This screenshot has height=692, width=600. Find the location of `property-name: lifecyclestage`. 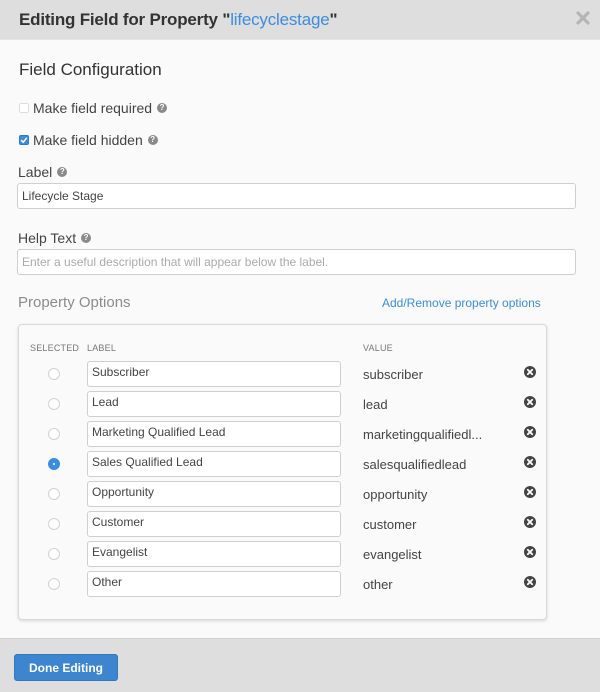

property-name: lifecyclestage is located at coordinates (280, 19).